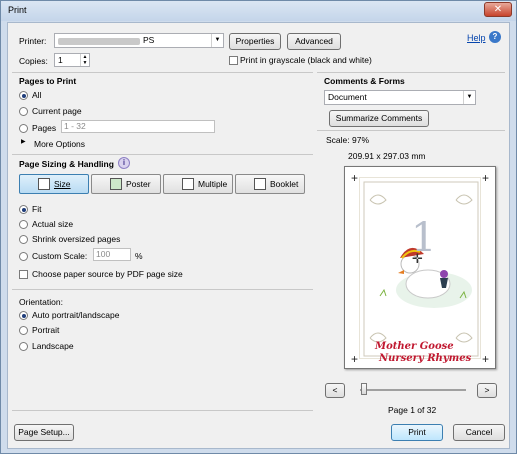  I want to click on custom-scale-label: Custom Scale:, so click(60, 256).